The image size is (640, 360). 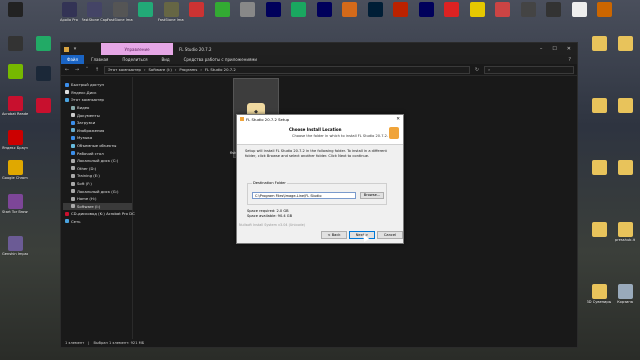 What do you see at coordinates (625, 294) in the screenshot?
I see `desktop-shortcut: Корзина` at bounding box center [625, 294].